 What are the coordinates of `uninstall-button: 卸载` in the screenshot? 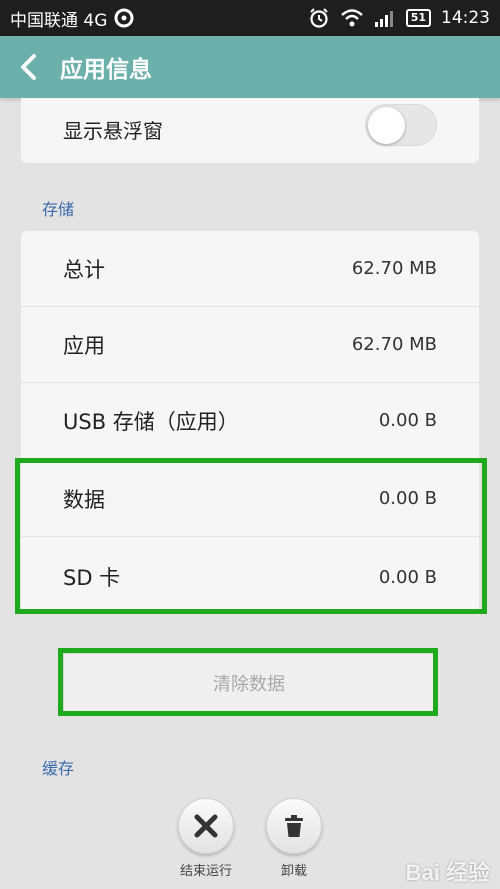 It's located at (294, 838).